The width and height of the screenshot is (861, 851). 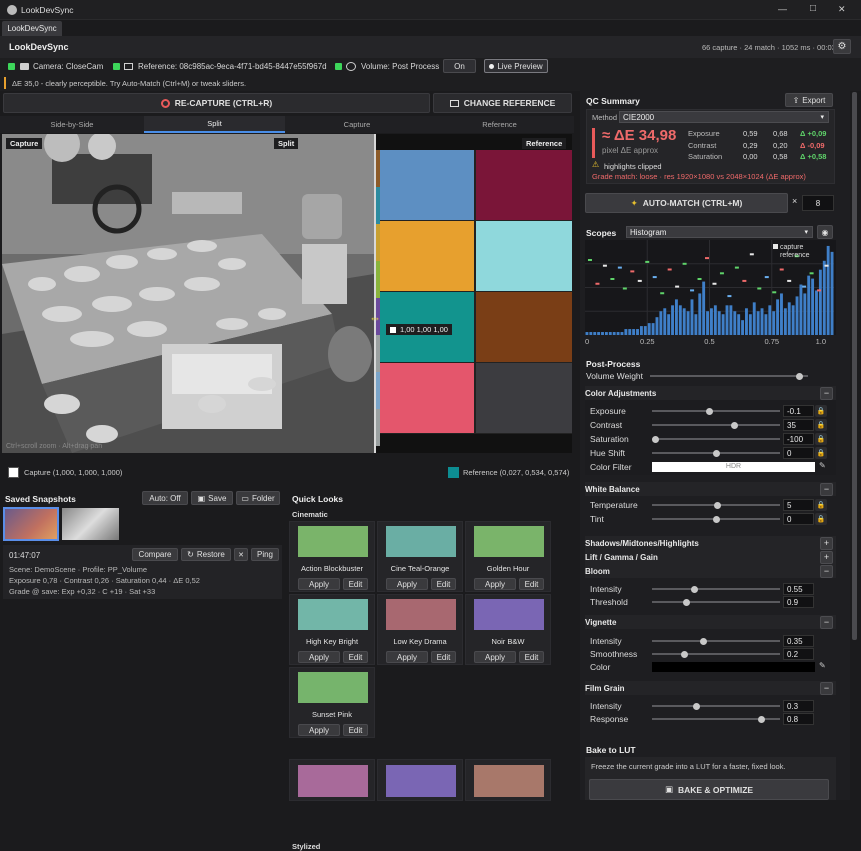 What do you see at coordinates (854, 366) in the screenshot?
I see `right-scrollbar` at bounding box center [854, 366].